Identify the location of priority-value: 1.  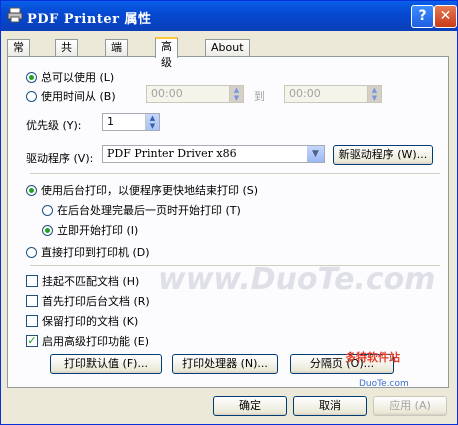
(110, 121).